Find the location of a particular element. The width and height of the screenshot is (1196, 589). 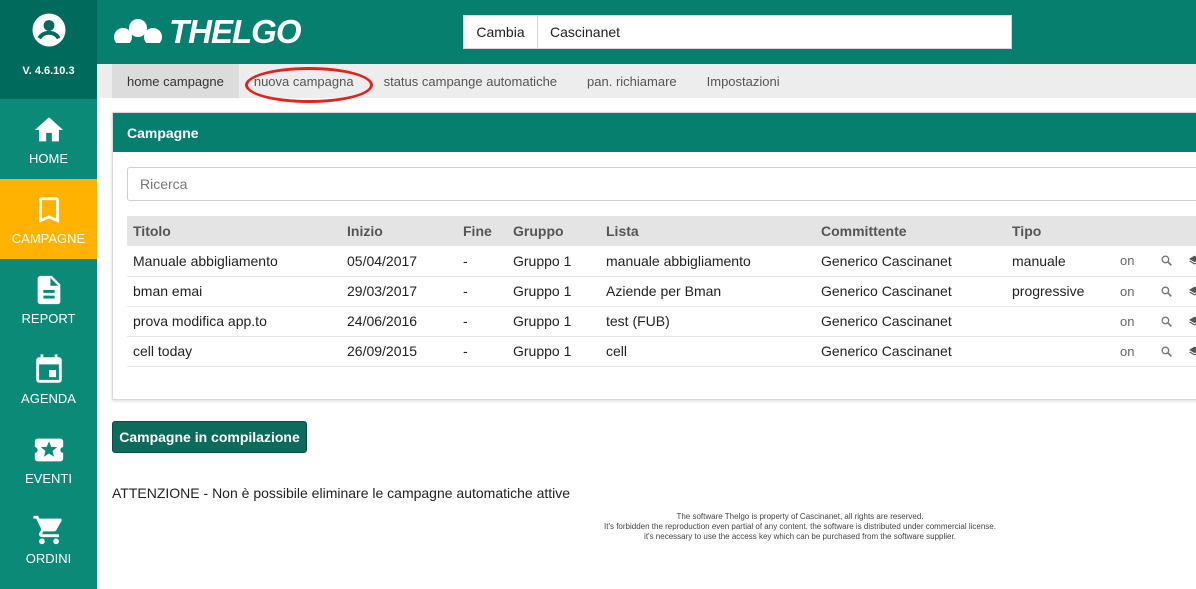

sidebar-item-agenda: AGENDA is located at coordinates (48, 379).